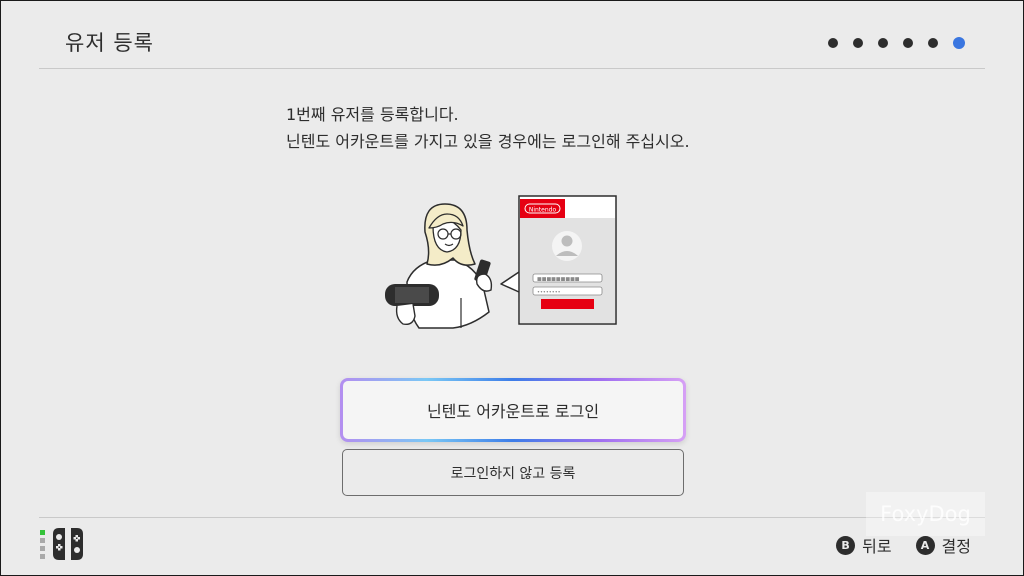  Describe the element at coordinates (549, 293) in the screenshot. I see `password-mask: ••••••••` at that location.